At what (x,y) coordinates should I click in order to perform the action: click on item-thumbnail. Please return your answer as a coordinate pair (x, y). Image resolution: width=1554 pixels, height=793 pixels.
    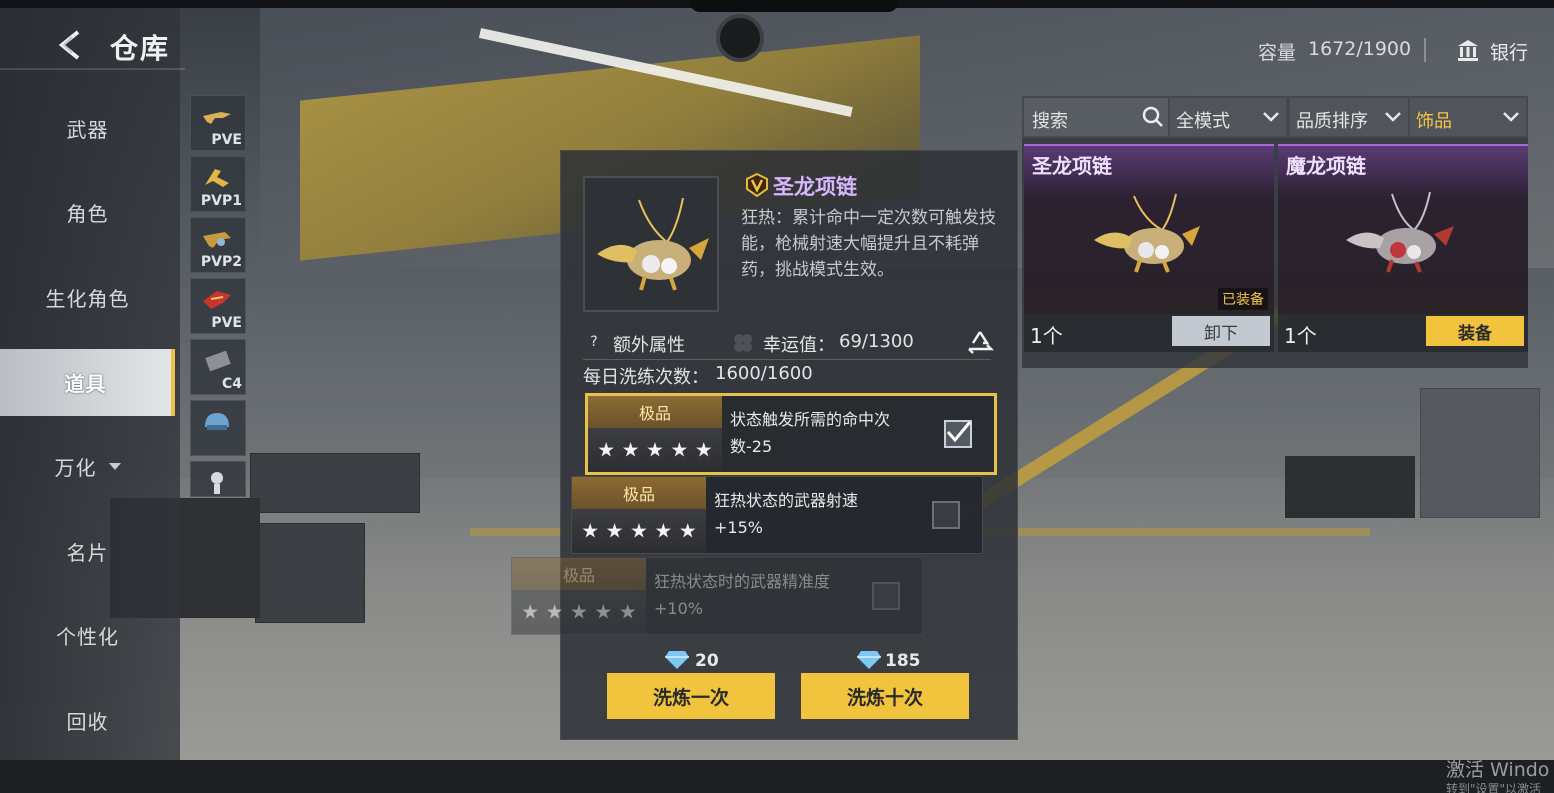
    Looking at the image, I should click on (651, 244).